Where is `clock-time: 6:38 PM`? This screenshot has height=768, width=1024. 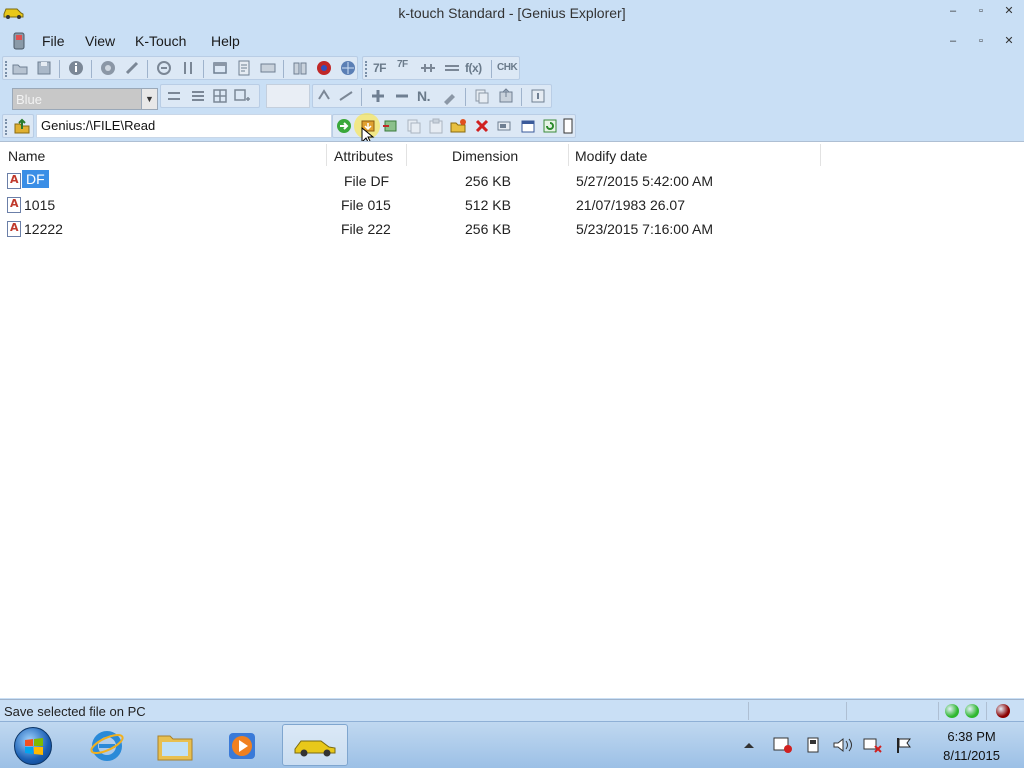
clock-time: 6:38 PM is located at coordinates (971, 736).